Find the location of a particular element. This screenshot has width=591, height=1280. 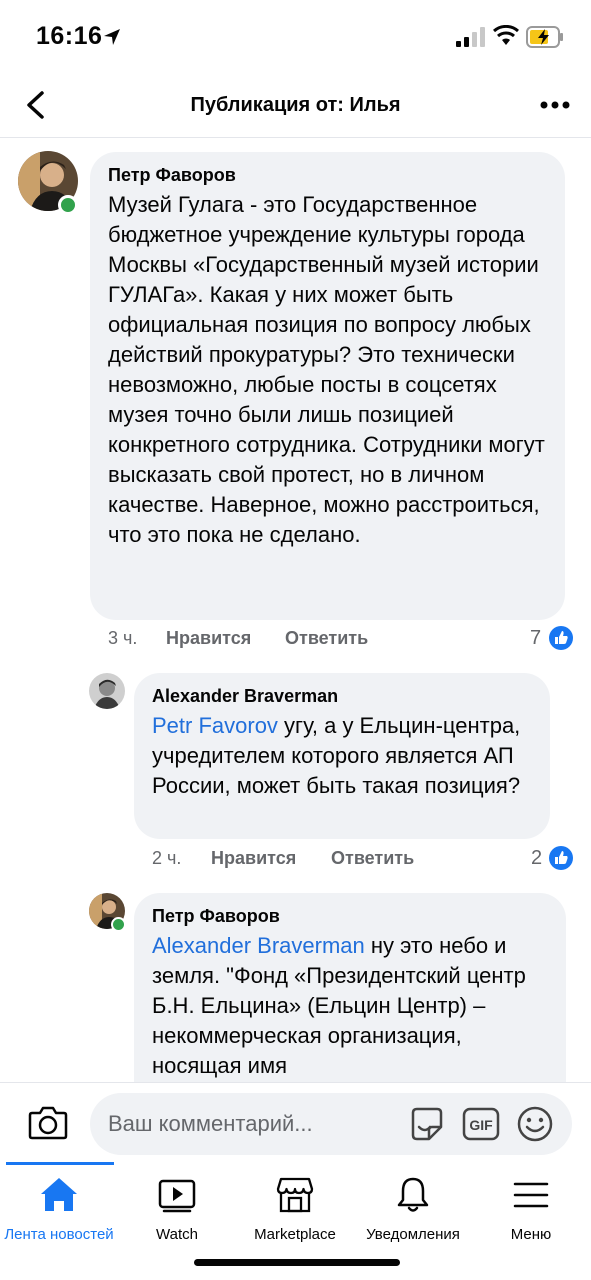

menu-icon is located at coordinates (531, 1195).